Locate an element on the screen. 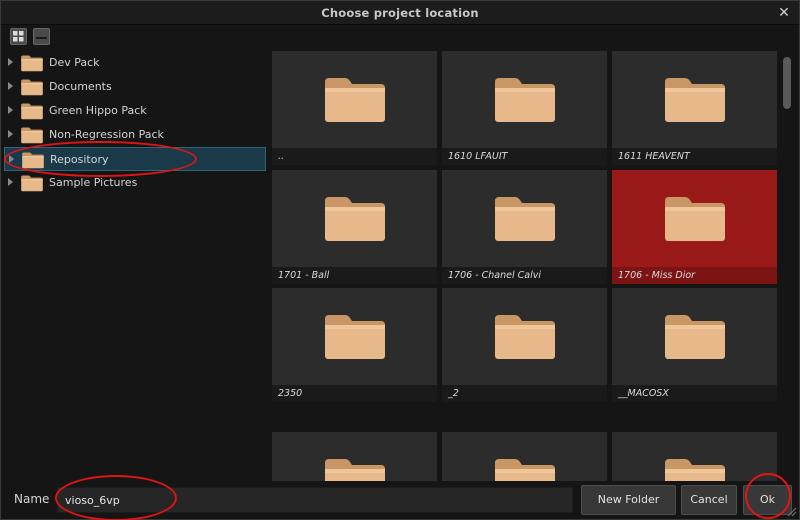  tree-item-label: Sample Pictures is located at coordinates (93, 182).